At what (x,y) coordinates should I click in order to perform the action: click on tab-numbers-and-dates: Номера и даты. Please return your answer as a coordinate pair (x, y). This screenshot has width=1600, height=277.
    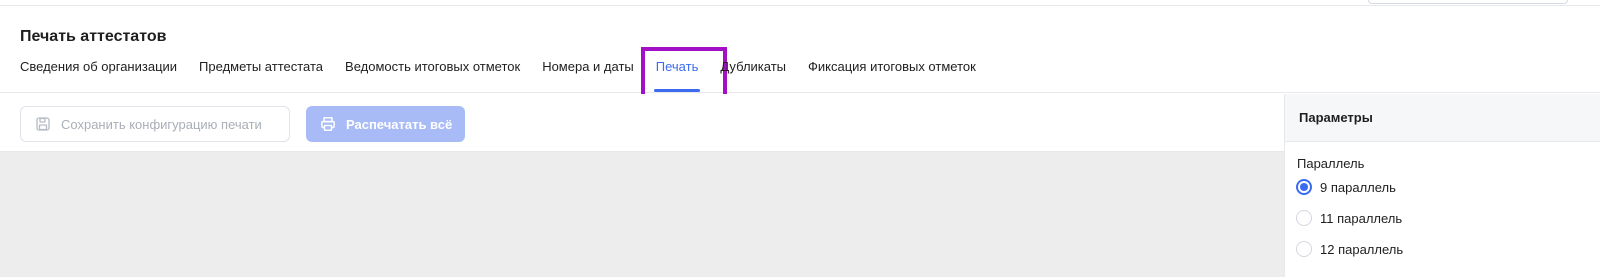
    Looking at the image, I should click on (588, 73).